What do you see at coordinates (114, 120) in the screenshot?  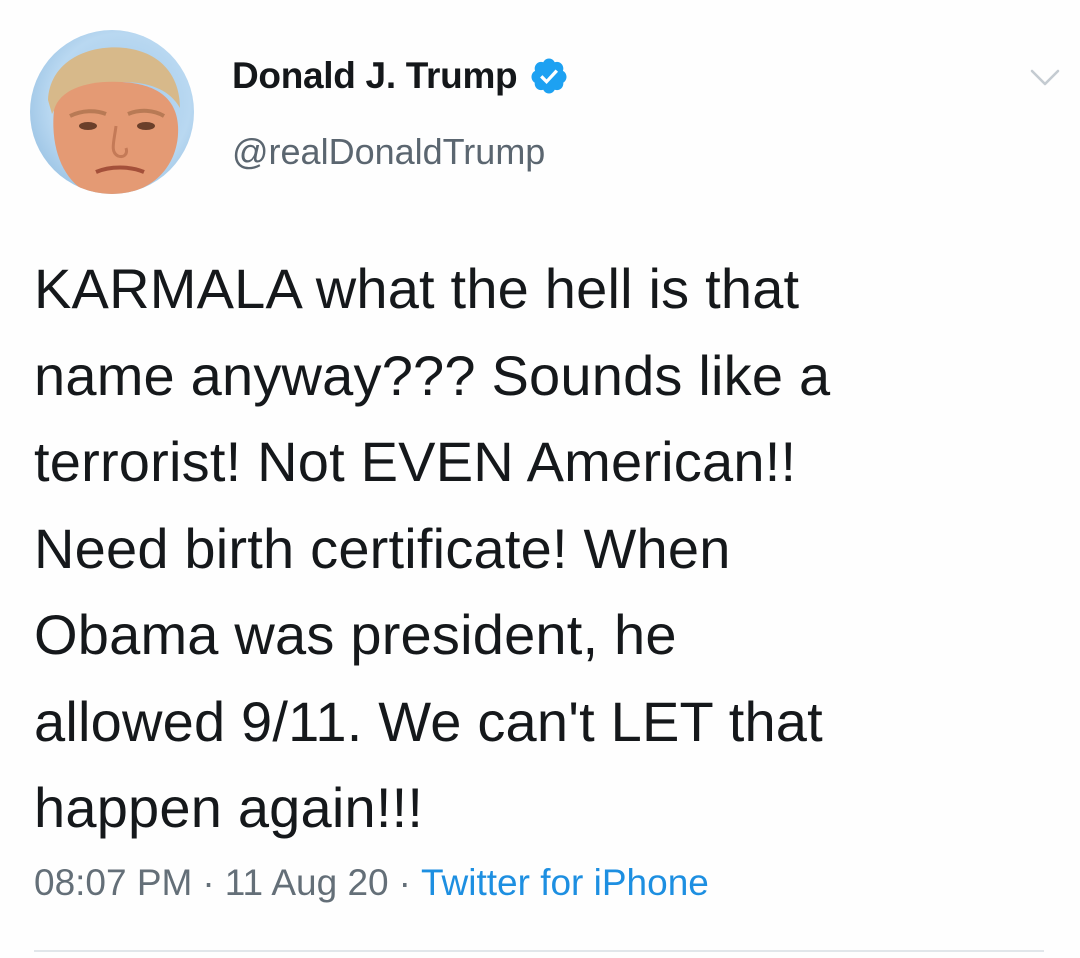 I see `avatar-photo` at bounding box center [114, 120].